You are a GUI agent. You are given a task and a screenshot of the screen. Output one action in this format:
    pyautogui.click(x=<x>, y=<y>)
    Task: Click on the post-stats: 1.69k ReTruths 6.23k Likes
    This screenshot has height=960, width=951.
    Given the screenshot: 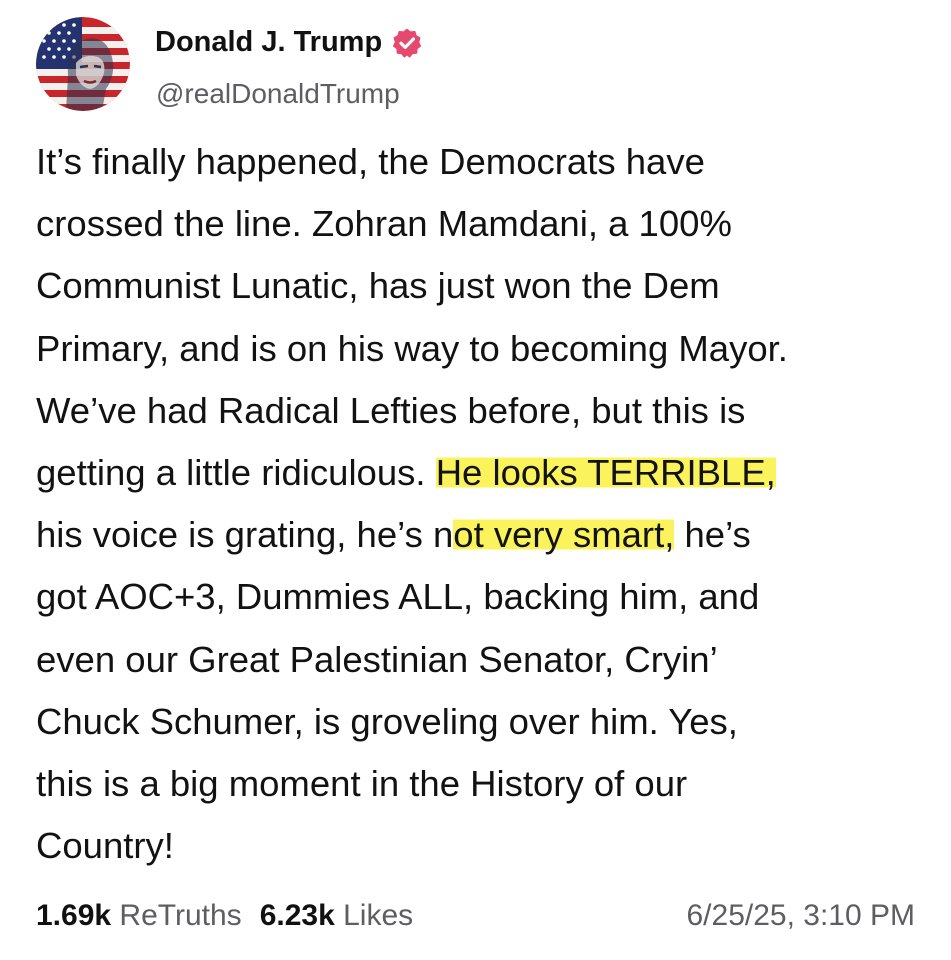 What is the action you would take?
    pyautogui.click(x=224, y=916)
    